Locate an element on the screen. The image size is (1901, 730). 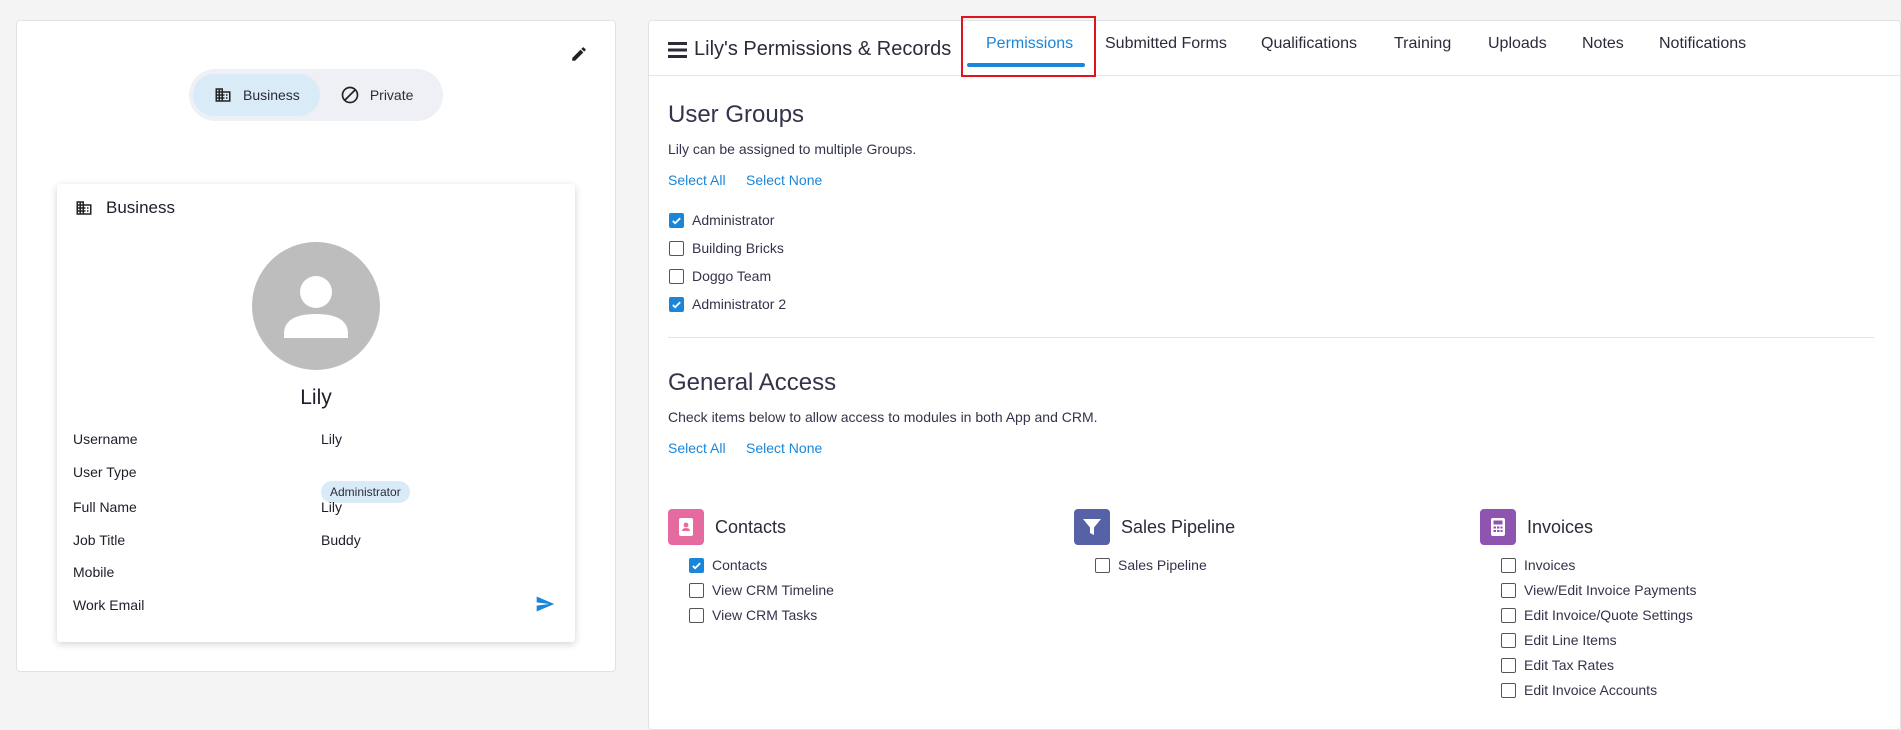
mobile-label: Mobile is located at coordinates (94, 572).